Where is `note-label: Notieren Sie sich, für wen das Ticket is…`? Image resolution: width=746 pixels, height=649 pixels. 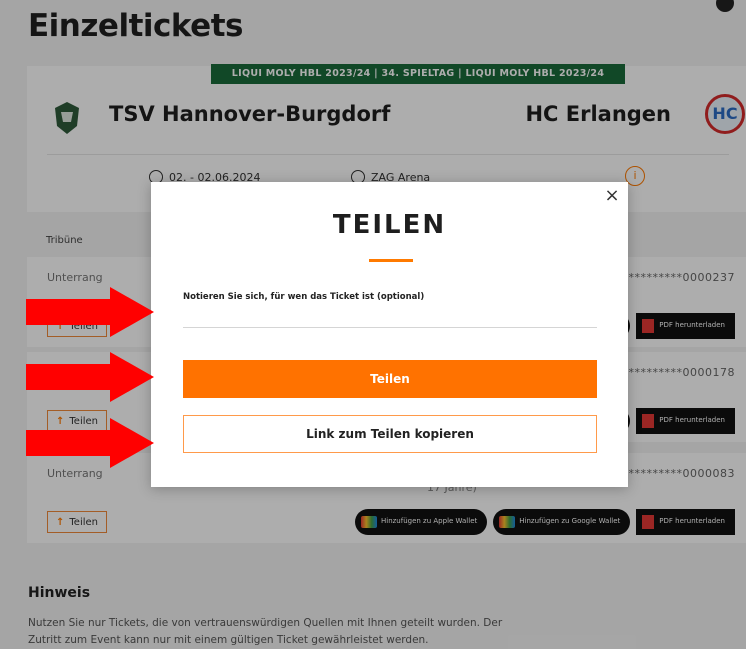 note-label: Notieren Sie sich, für wen das Ticket is… is located at coordinates (304, 297).